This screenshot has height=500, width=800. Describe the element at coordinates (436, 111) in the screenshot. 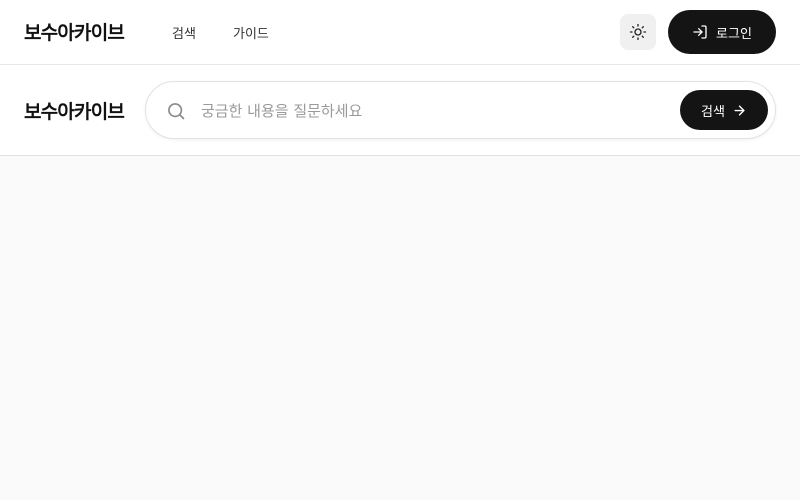

I see `search-input` at that location.